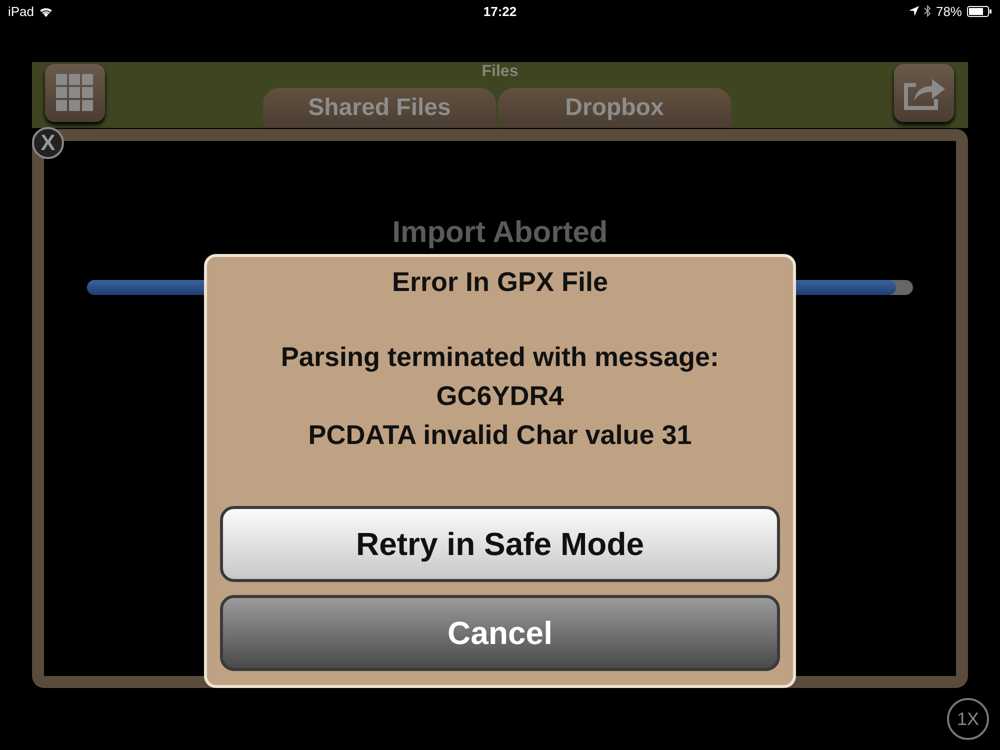 The width and height of the screenshot is (1000, 750). What do you see at coordinates (500, 544) in the screenshot?
I see `retry-button: Retry in Safe Mode` at bounding box center [500, 544].